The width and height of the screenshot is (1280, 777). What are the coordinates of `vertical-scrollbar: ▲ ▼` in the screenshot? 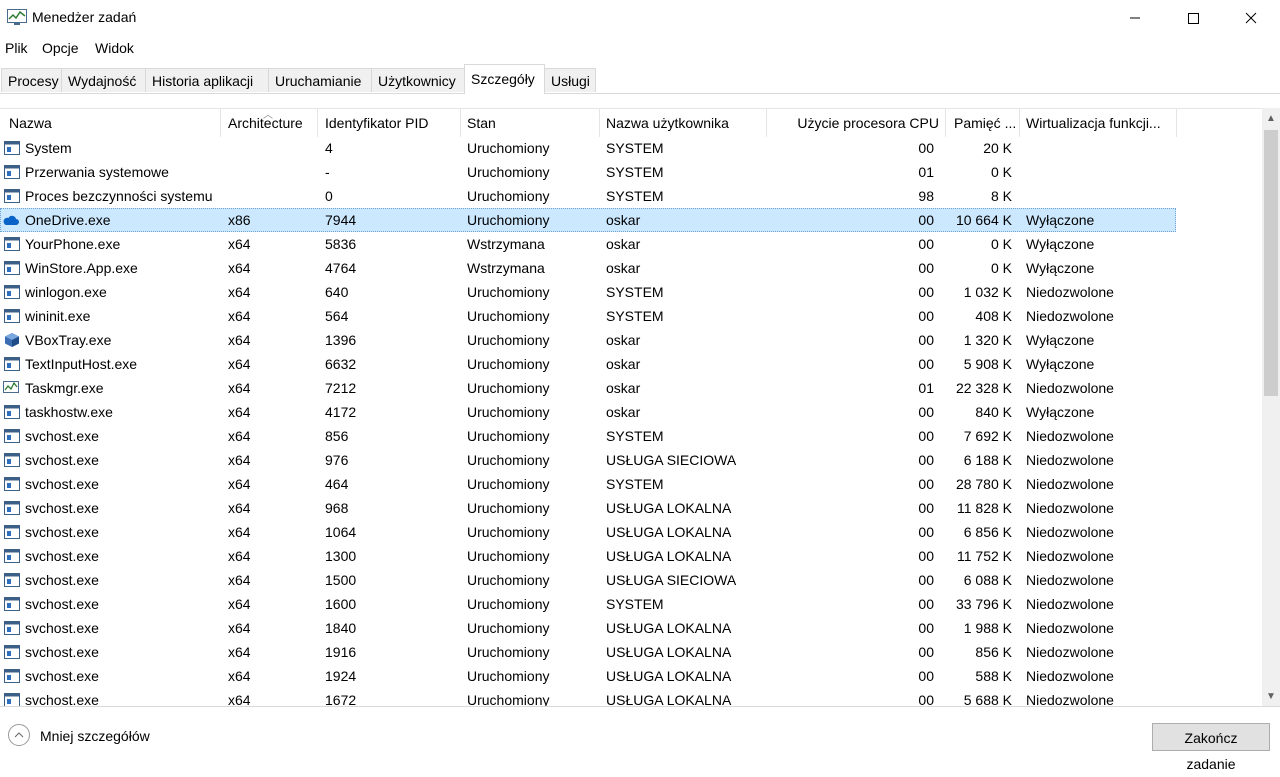 It's located at (1271, 407).